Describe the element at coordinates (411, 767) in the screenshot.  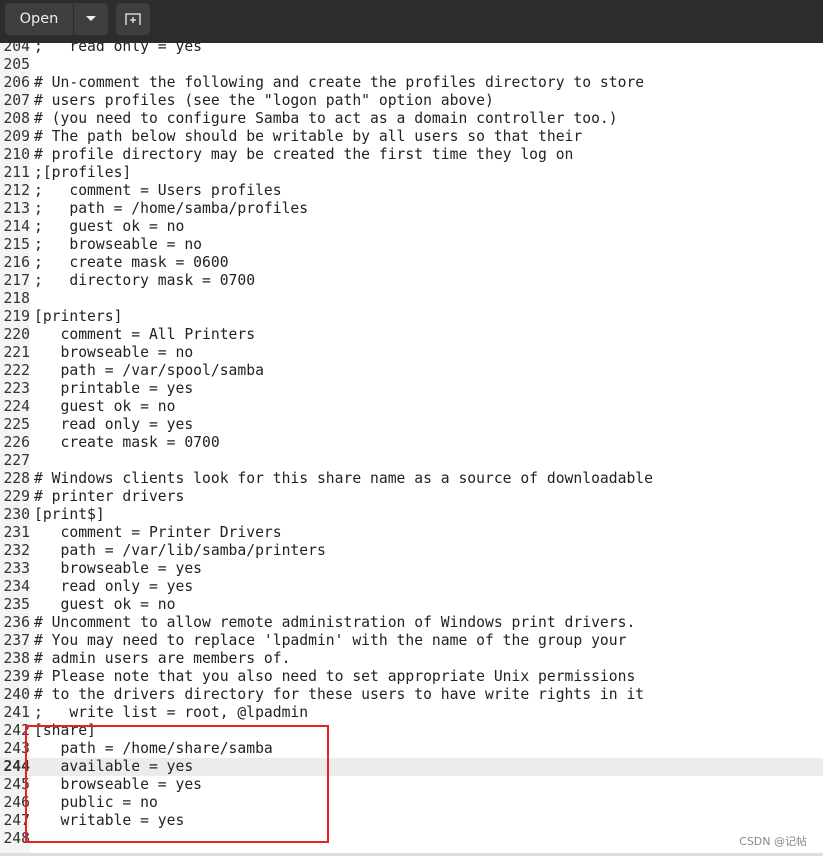
I see `code-line: 244 available = yes` at that location.